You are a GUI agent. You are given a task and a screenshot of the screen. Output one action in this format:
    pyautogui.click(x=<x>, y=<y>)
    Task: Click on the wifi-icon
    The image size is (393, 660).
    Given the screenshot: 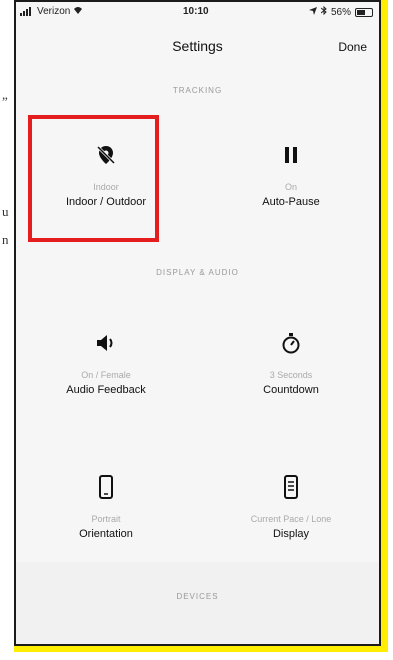 What is the action you would take?
    pyautogui.click(x=78, y=11)
    